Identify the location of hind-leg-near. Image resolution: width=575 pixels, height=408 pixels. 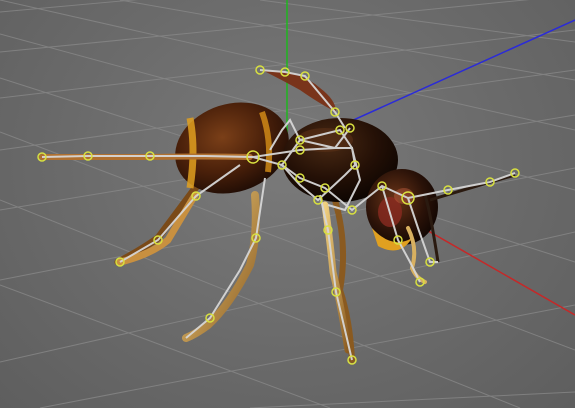
(221, 266).